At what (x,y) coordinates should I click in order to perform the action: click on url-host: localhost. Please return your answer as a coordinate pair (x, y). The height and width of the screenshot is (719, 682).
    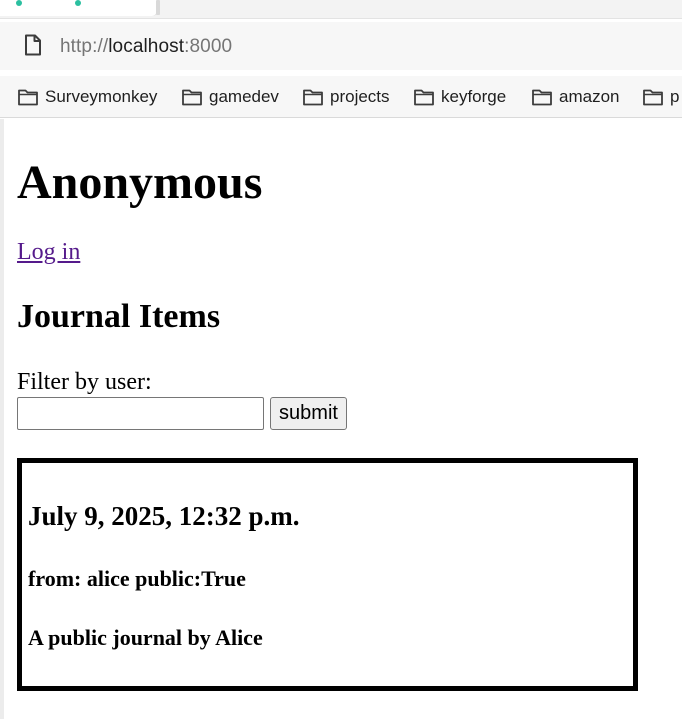
    Looking at the image, I should click on (146, 46).